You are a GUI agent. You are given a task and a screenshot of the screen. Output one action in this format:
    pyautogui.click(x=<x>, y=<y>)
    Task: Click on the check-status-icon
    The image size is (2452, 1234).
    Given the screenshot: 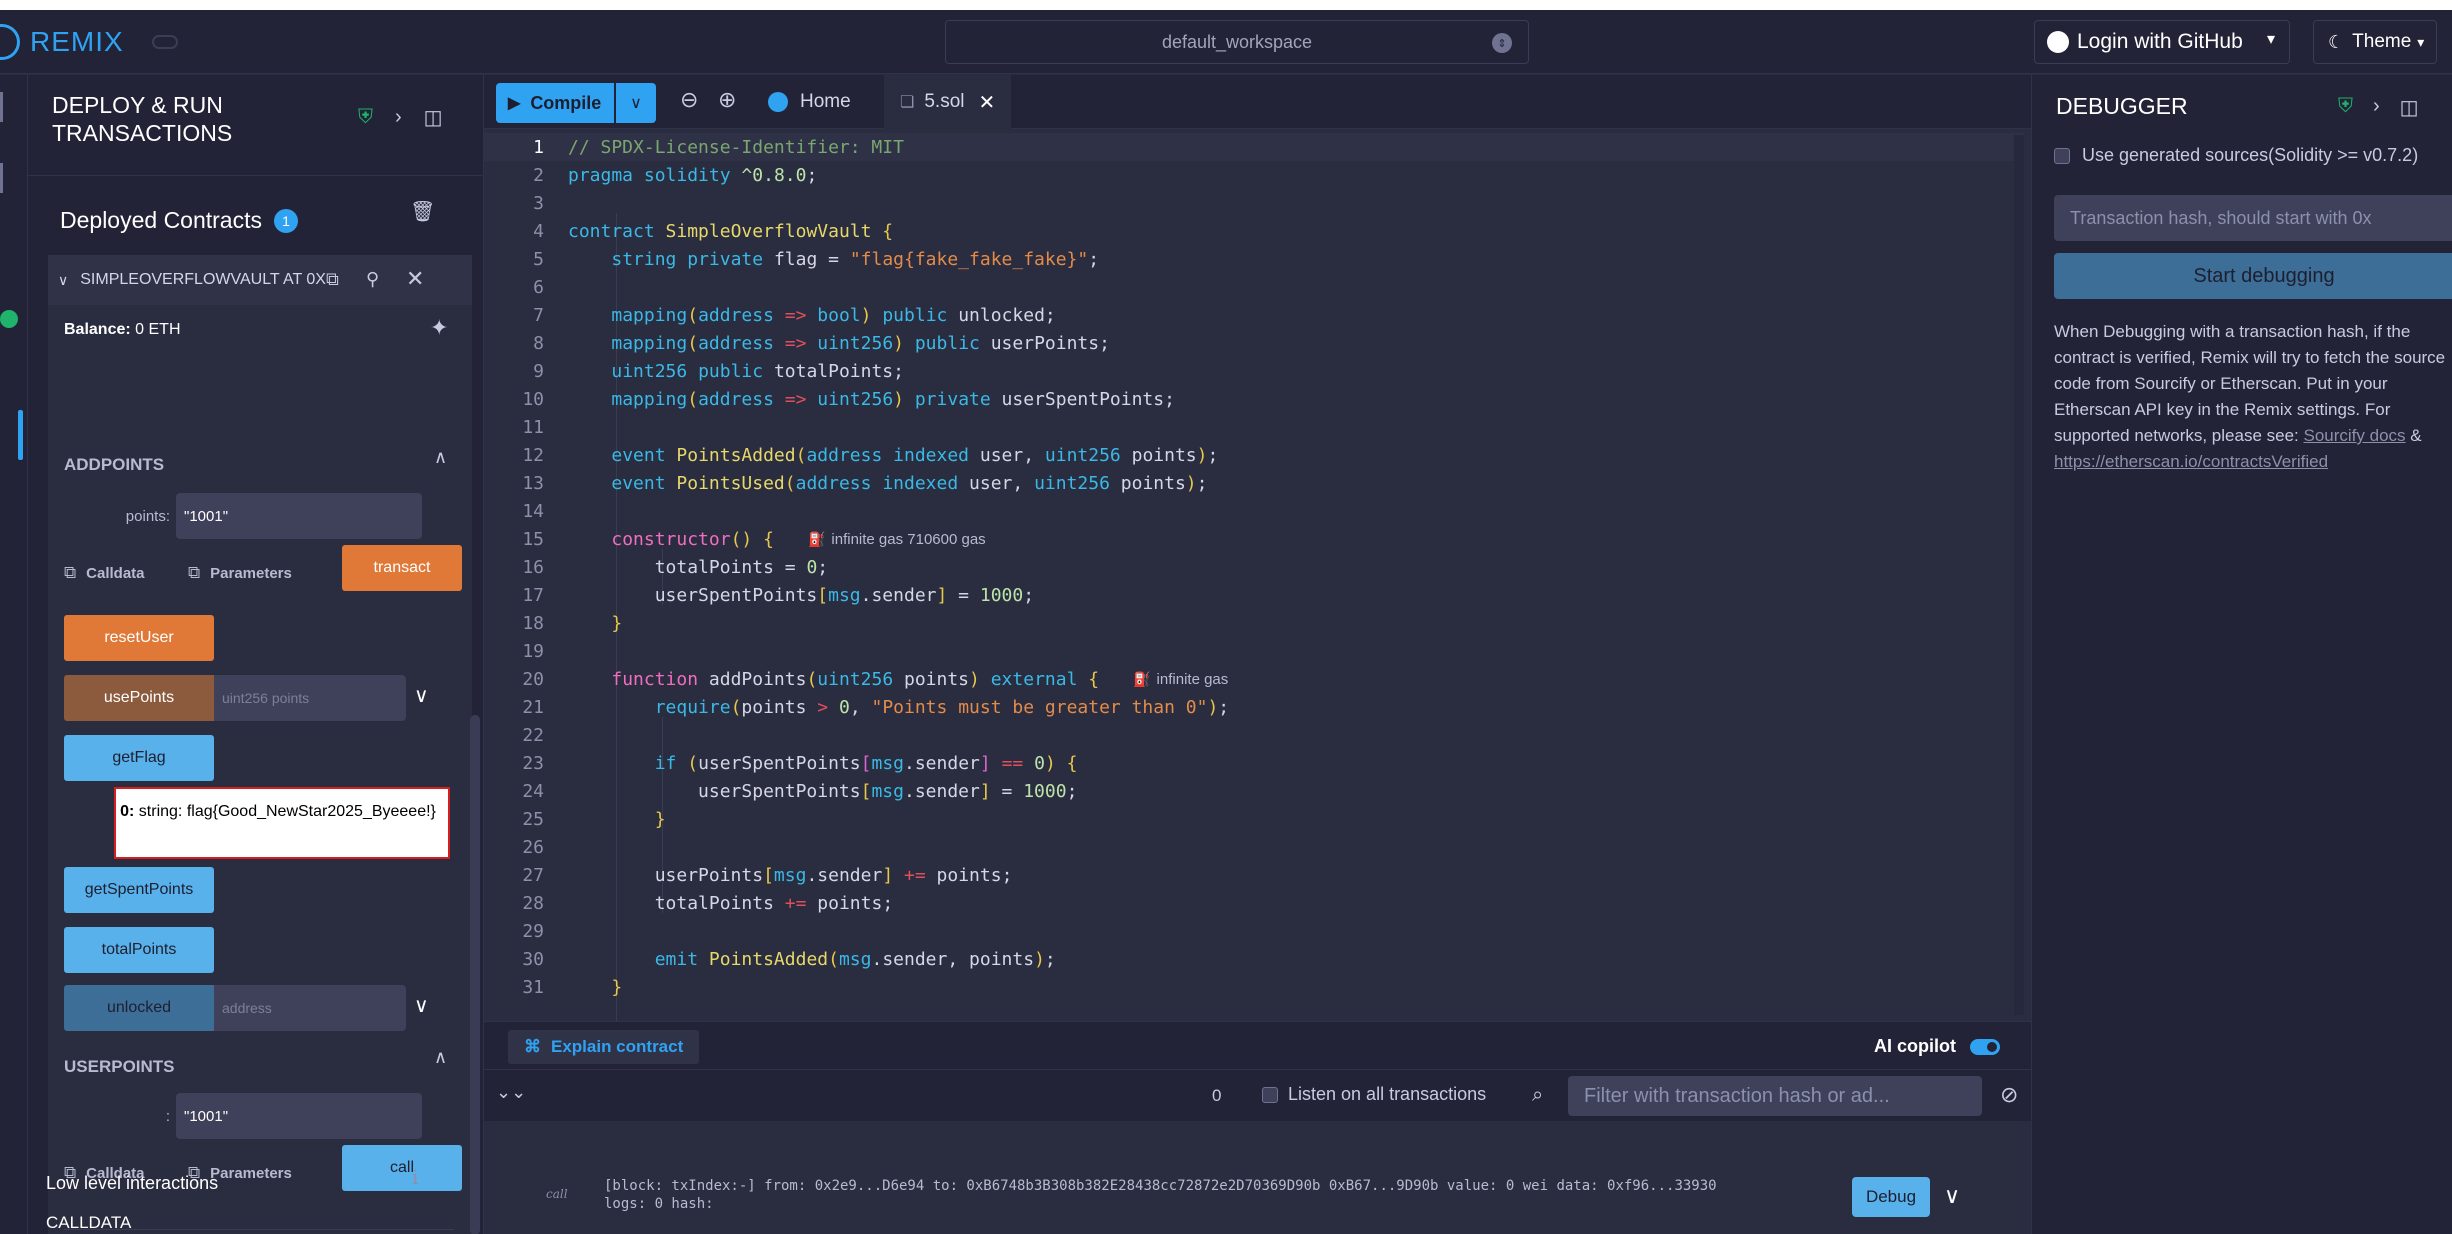 What is the action you would take?
    pyautogui.click(x=9, y=319)
    